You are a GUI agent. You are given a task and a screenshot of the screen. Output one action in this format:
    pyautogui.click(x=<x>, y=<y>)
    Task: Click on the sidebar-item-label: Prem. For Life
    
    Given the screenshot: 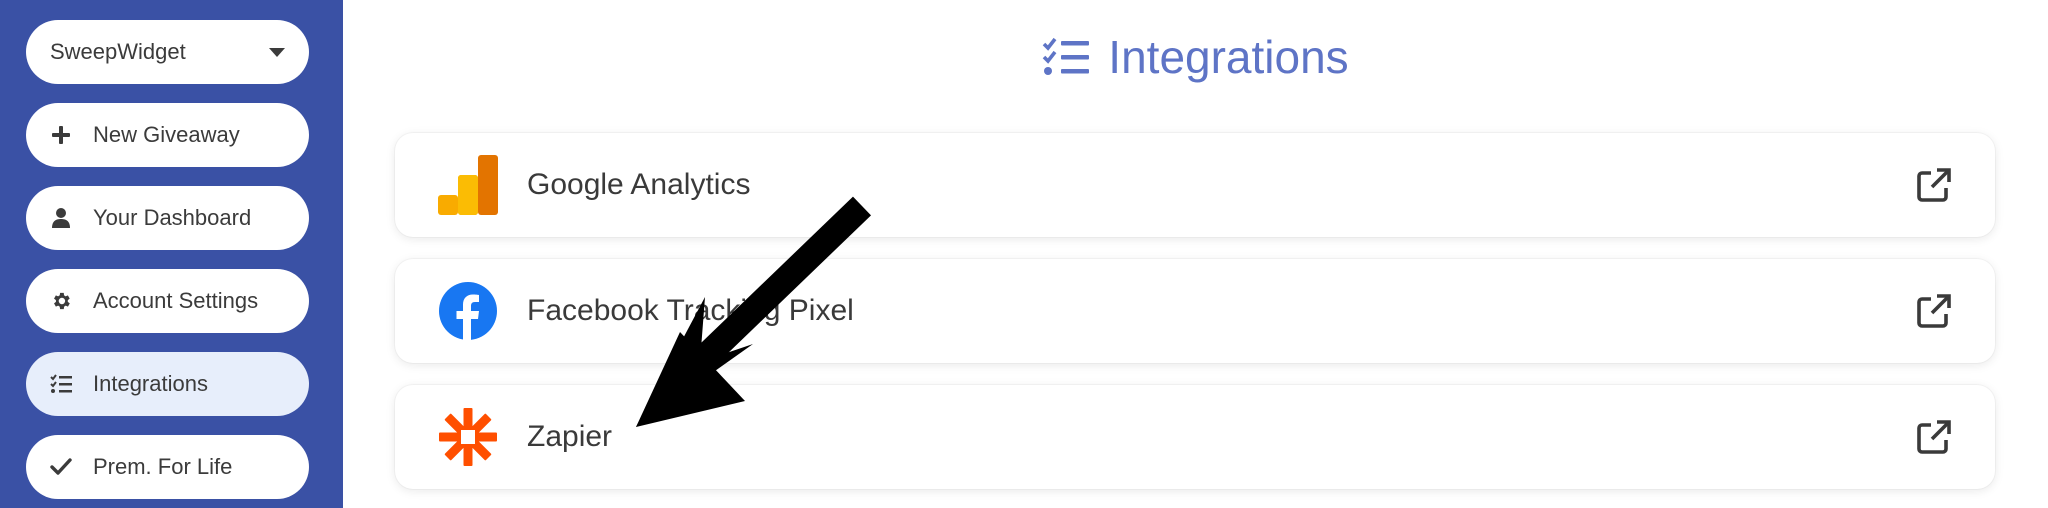 What is the action you would take?
    pyautogui.click(x=163, y=466)
    